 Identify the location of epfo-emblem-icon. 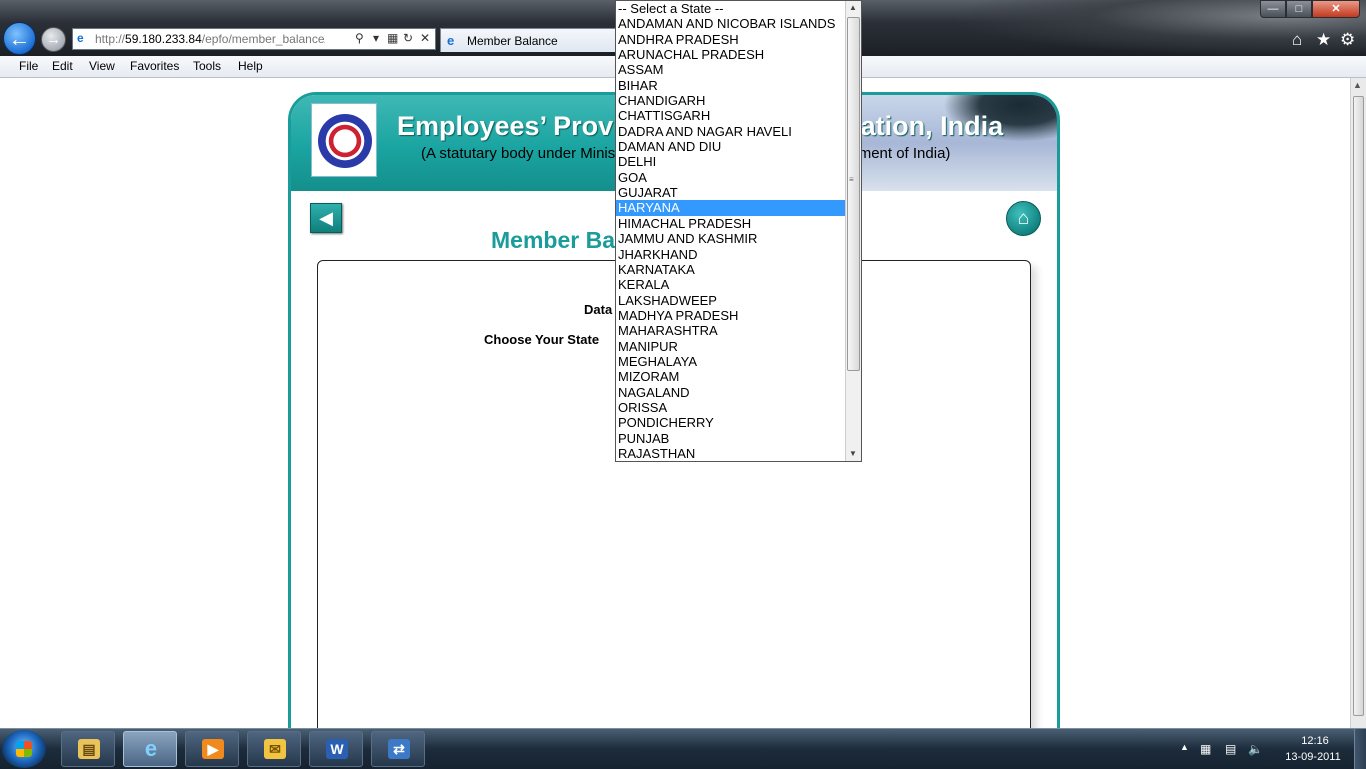
(345, 141).